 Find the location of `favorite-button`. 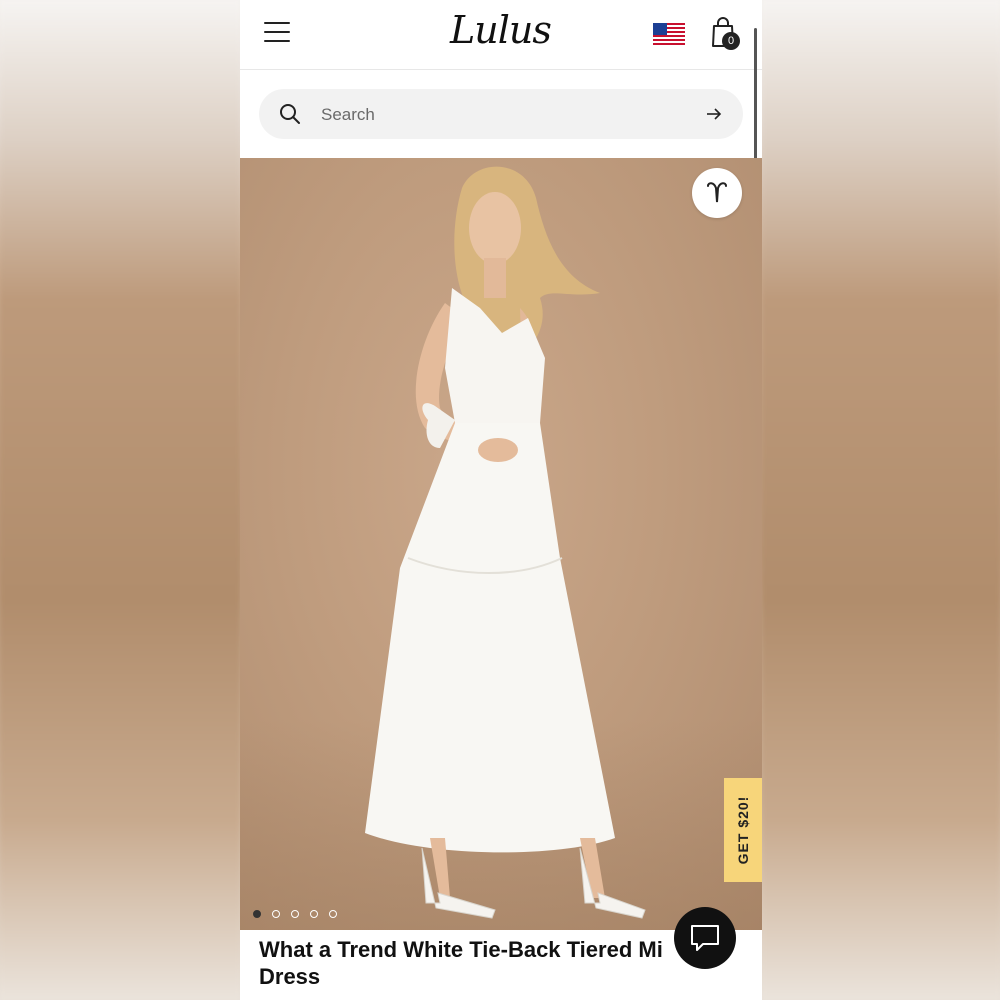

favorite-button is located at coordinates (717, 193).